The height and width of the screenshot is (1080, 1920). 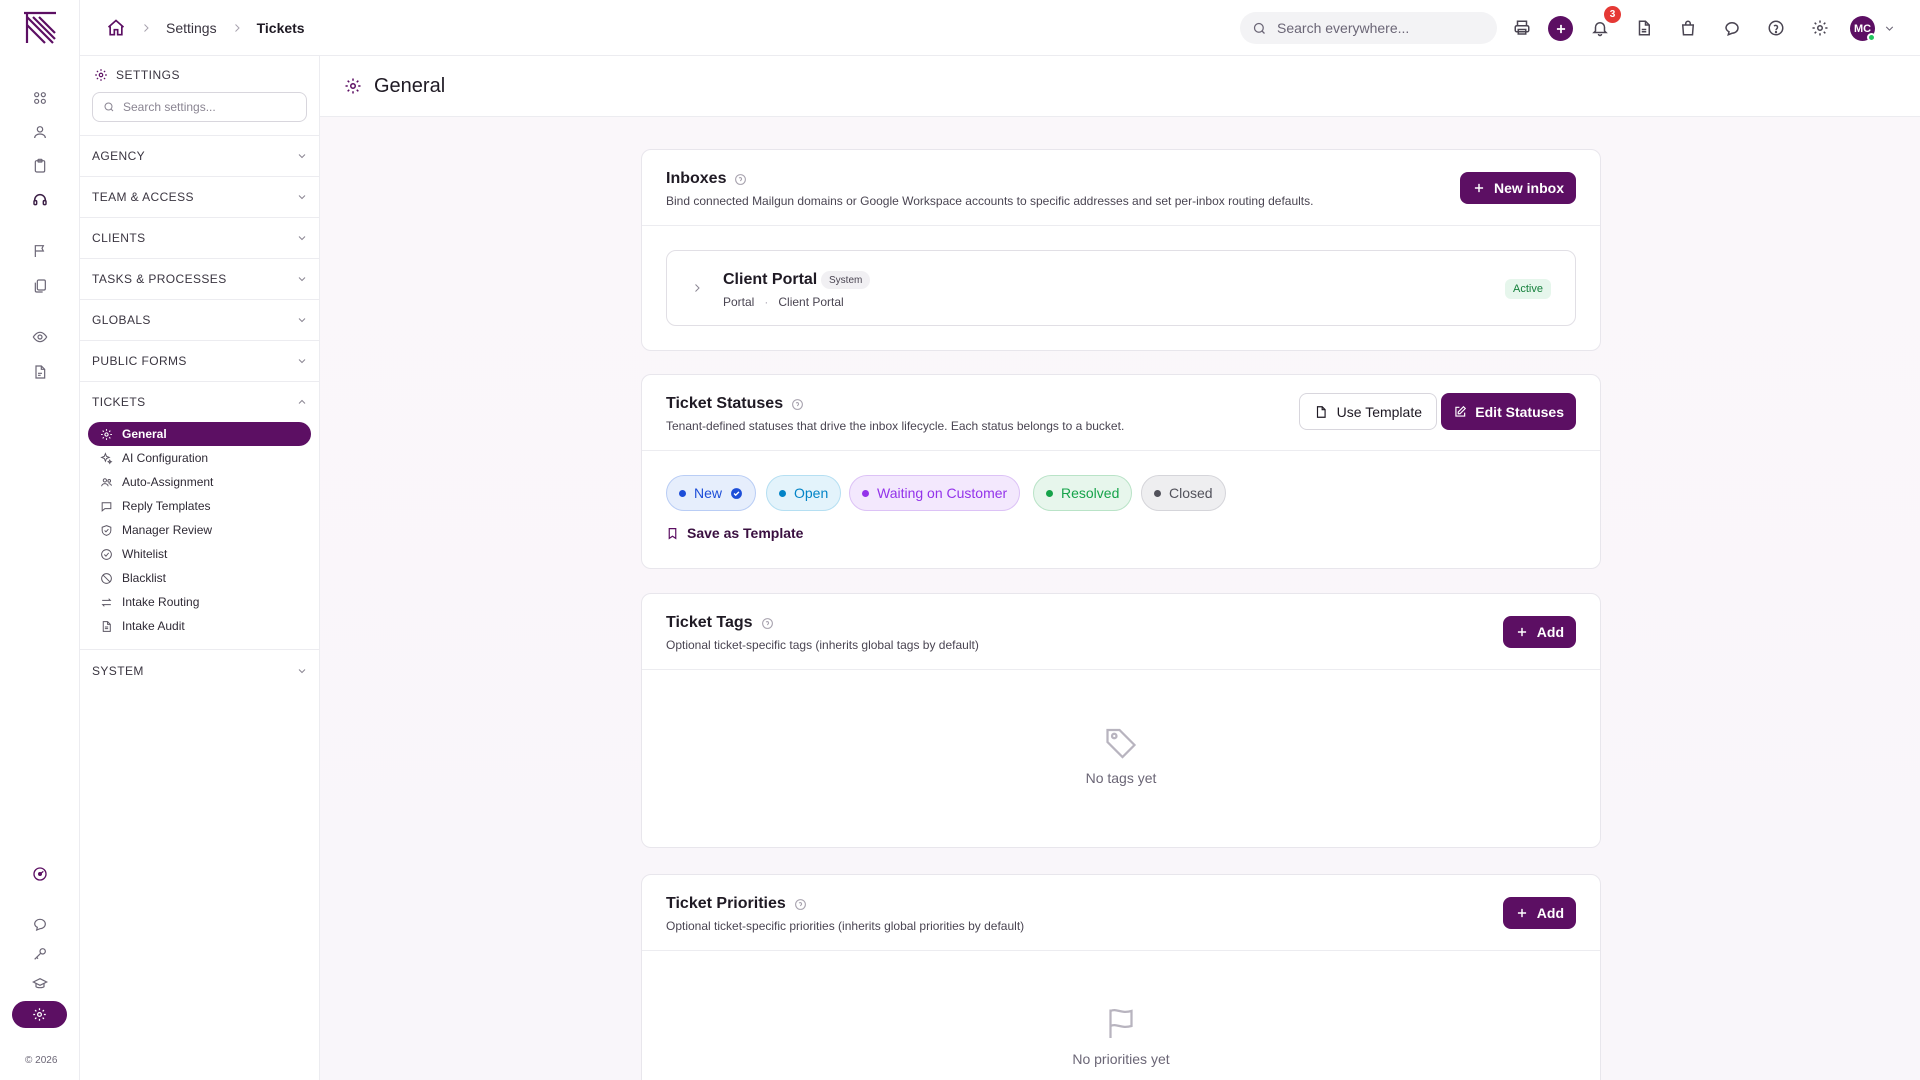 I want to click on use-template-button: Use Template, so click(x=1367, y=411).